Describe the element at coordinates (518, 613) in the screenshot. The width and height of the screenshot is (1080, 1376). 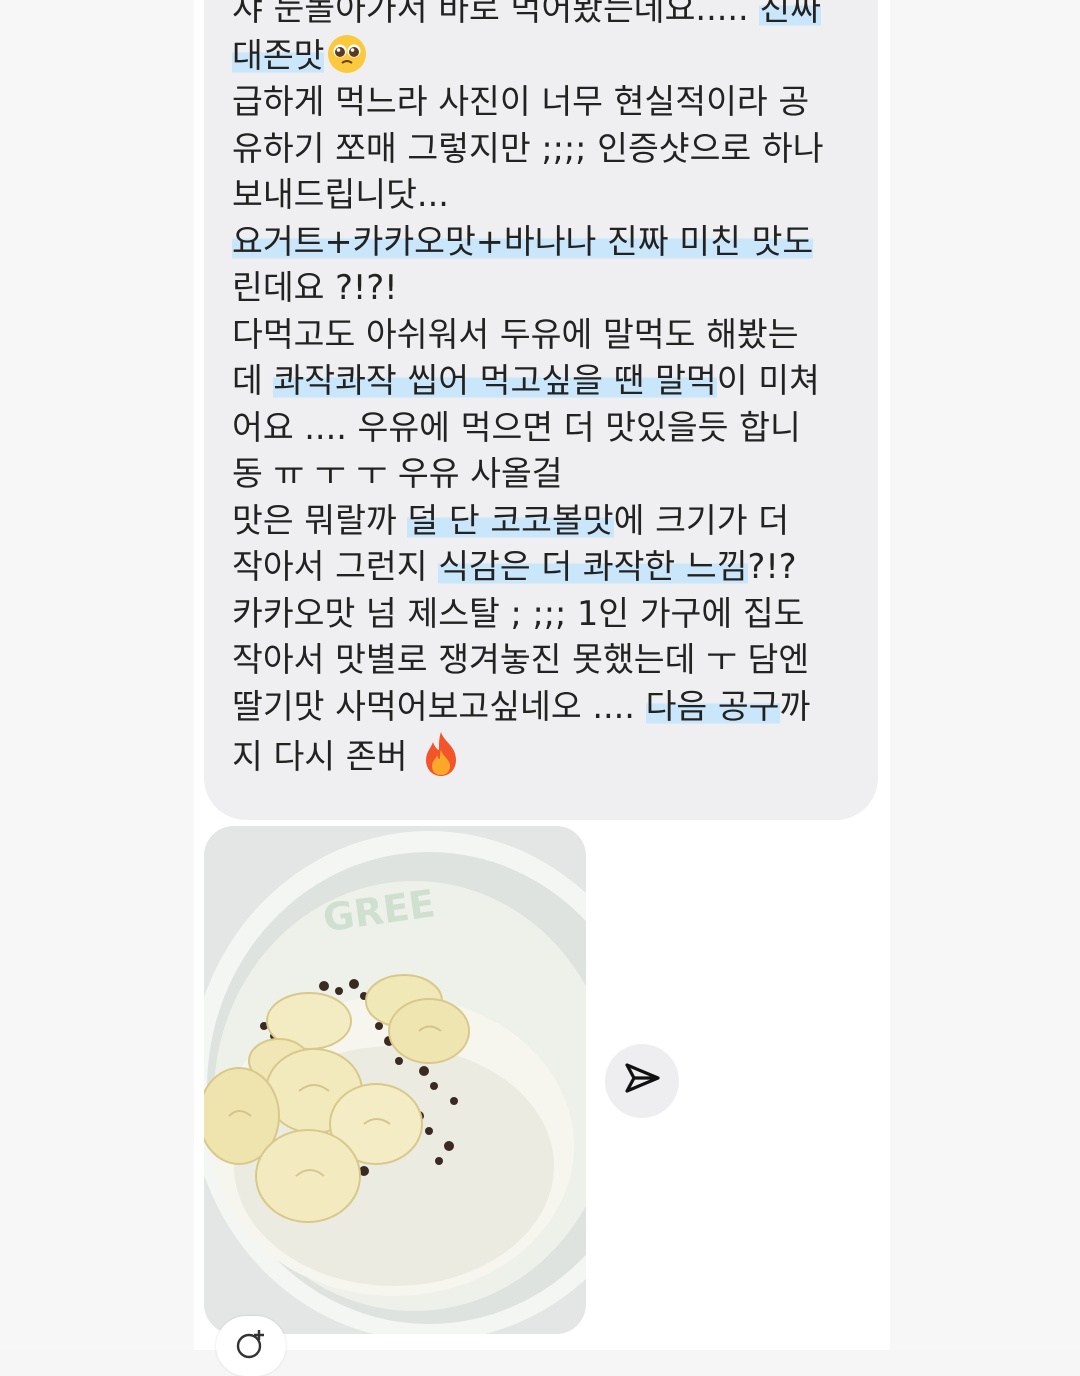
I see `text-segment: 카카오맛 넘 제스탈 ; ;;; 1인 가구에 집도` at that location.